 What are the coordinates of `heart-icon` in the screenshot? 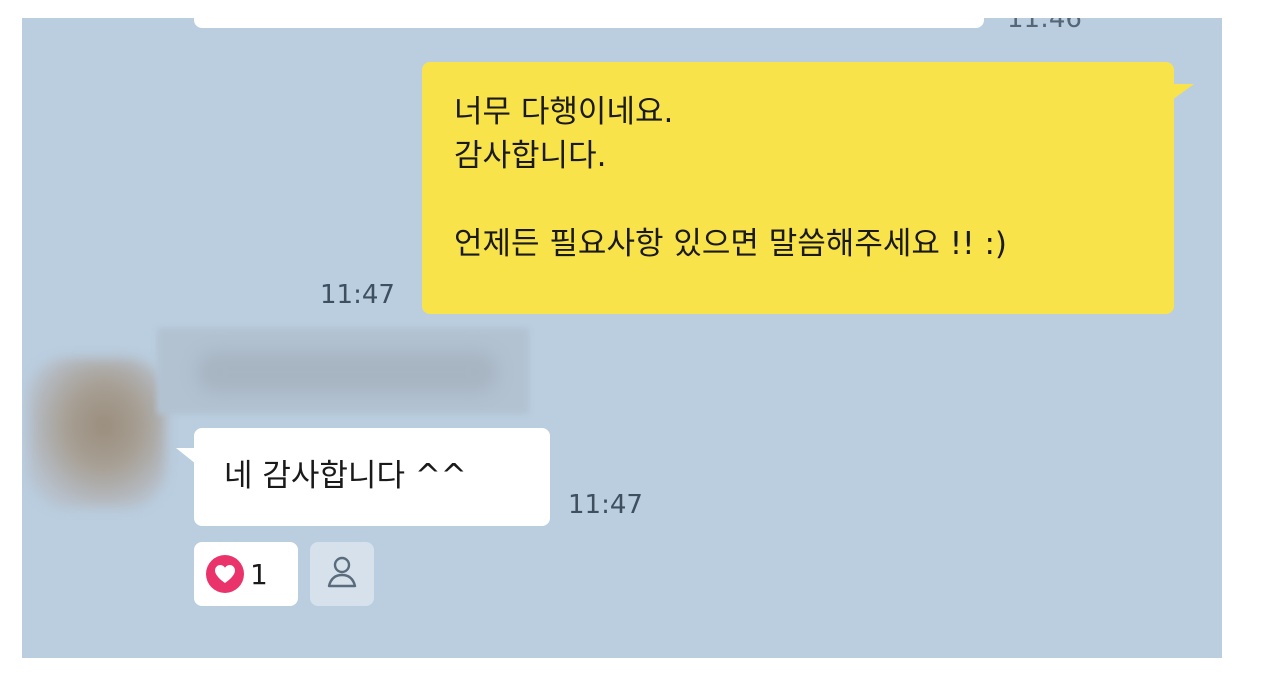 It's located at (225, 574).